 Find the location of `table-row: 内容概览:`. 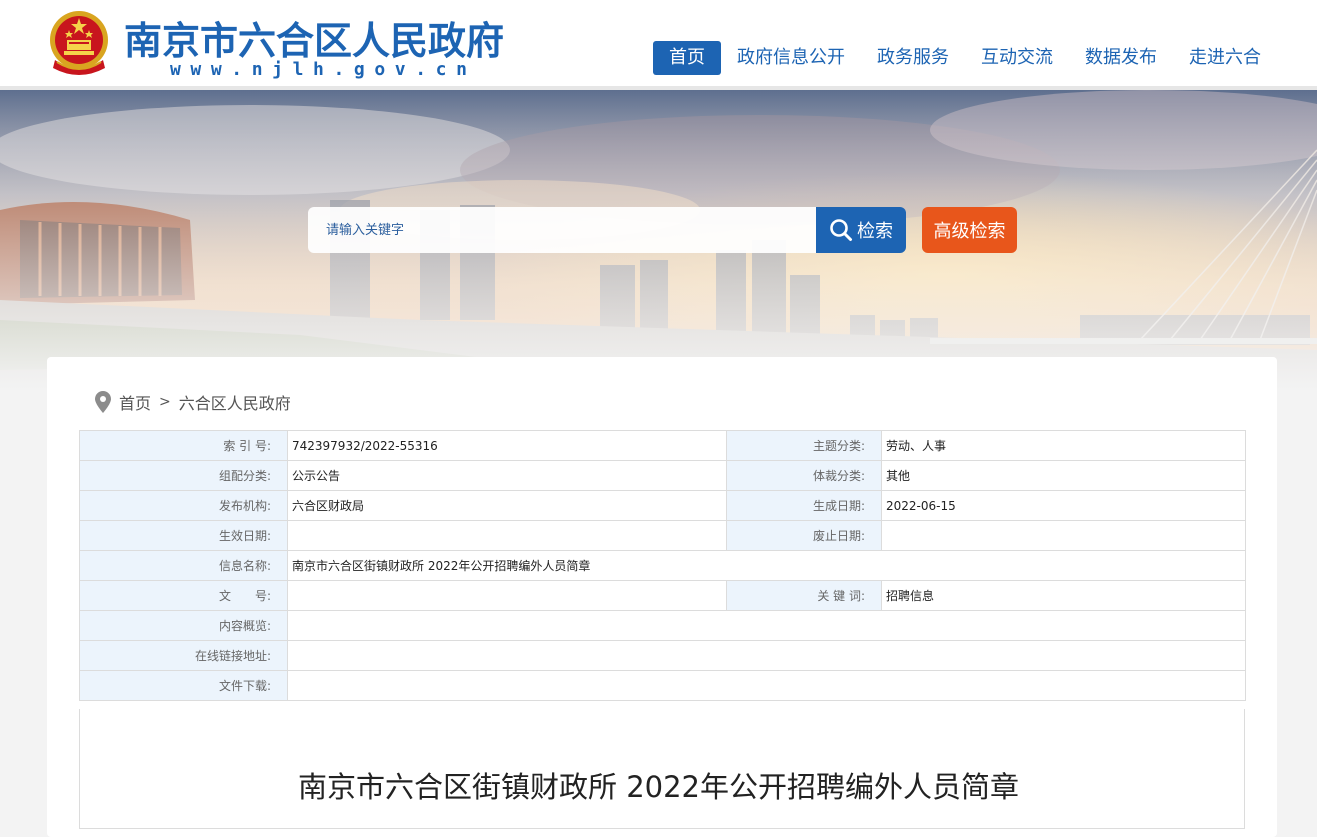

table-row: 内容概览: is located at coordinates (662, 625).